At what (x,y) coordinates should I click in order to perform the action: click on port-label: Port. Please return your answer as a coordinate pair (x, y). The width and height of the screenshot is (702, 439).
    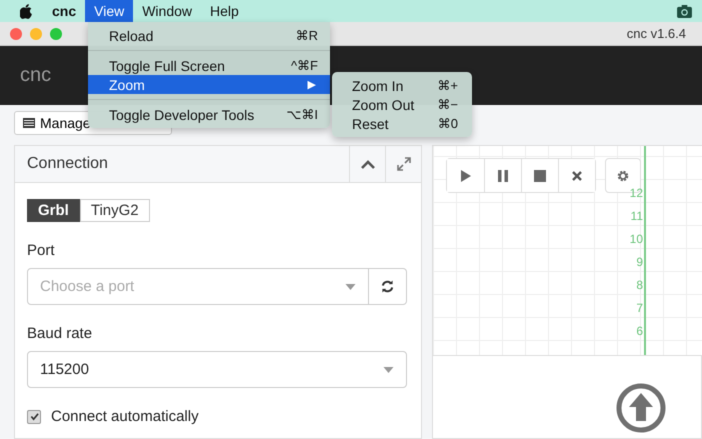
    Looking at the image, I should click on (41, 250).